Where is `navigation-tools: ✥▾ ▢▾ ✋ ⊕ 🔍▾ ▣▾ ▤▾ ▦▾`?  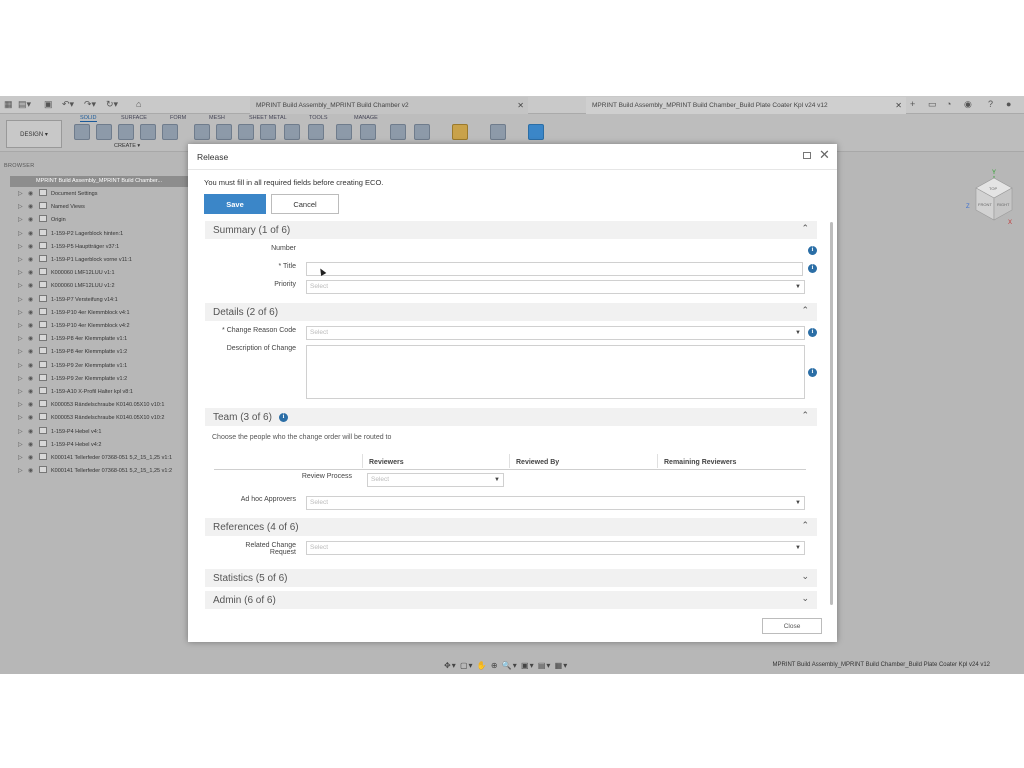 navigation-tools: ✥▾ ▢▾ ✋ ⊕ 🔍▾ ▣▾ ▤▾ ▦▾ is located at coordinates (506, 665).